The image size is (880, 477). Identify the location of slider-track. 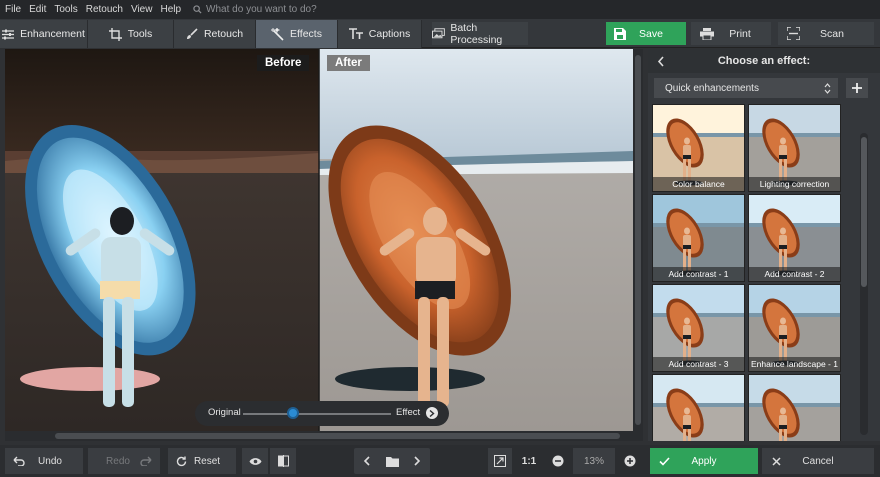
(317, 414).